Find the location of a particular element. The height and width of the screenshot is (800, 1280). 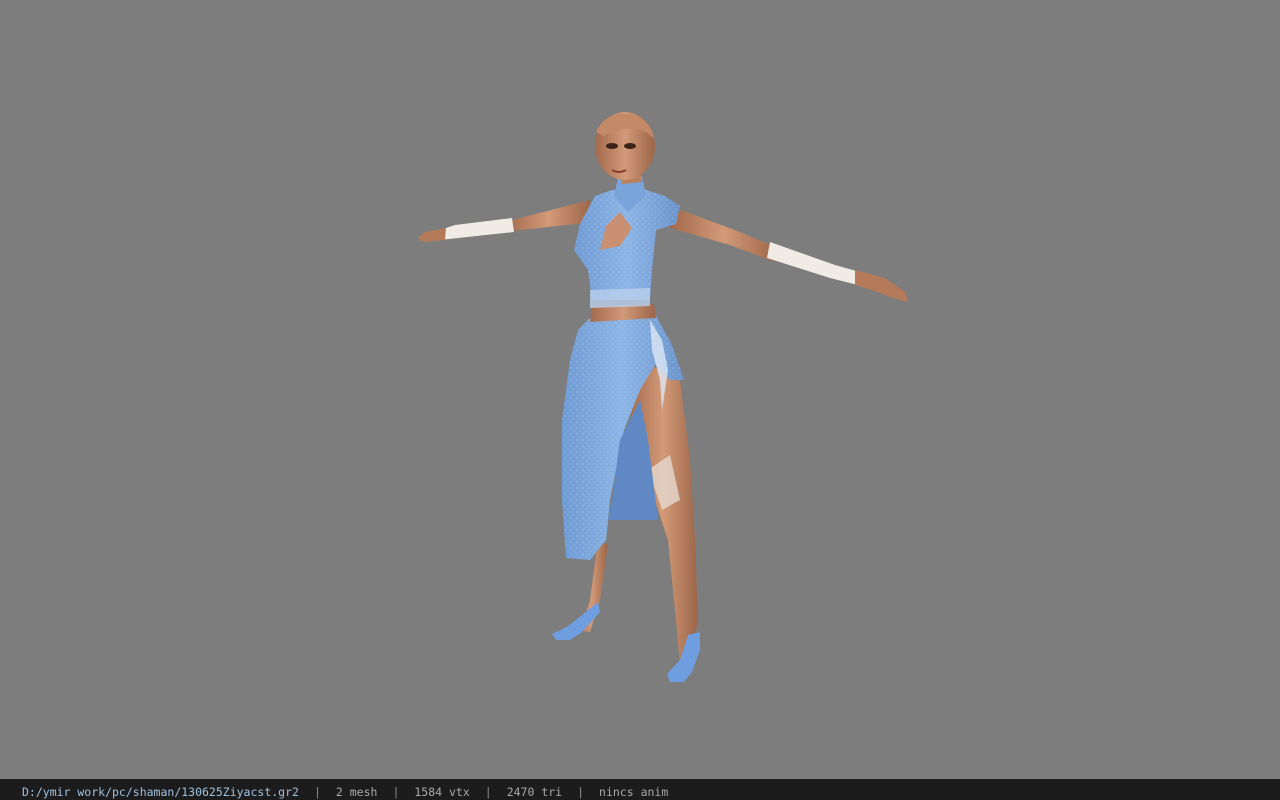

right-arm is located at coordinates (789, 255).